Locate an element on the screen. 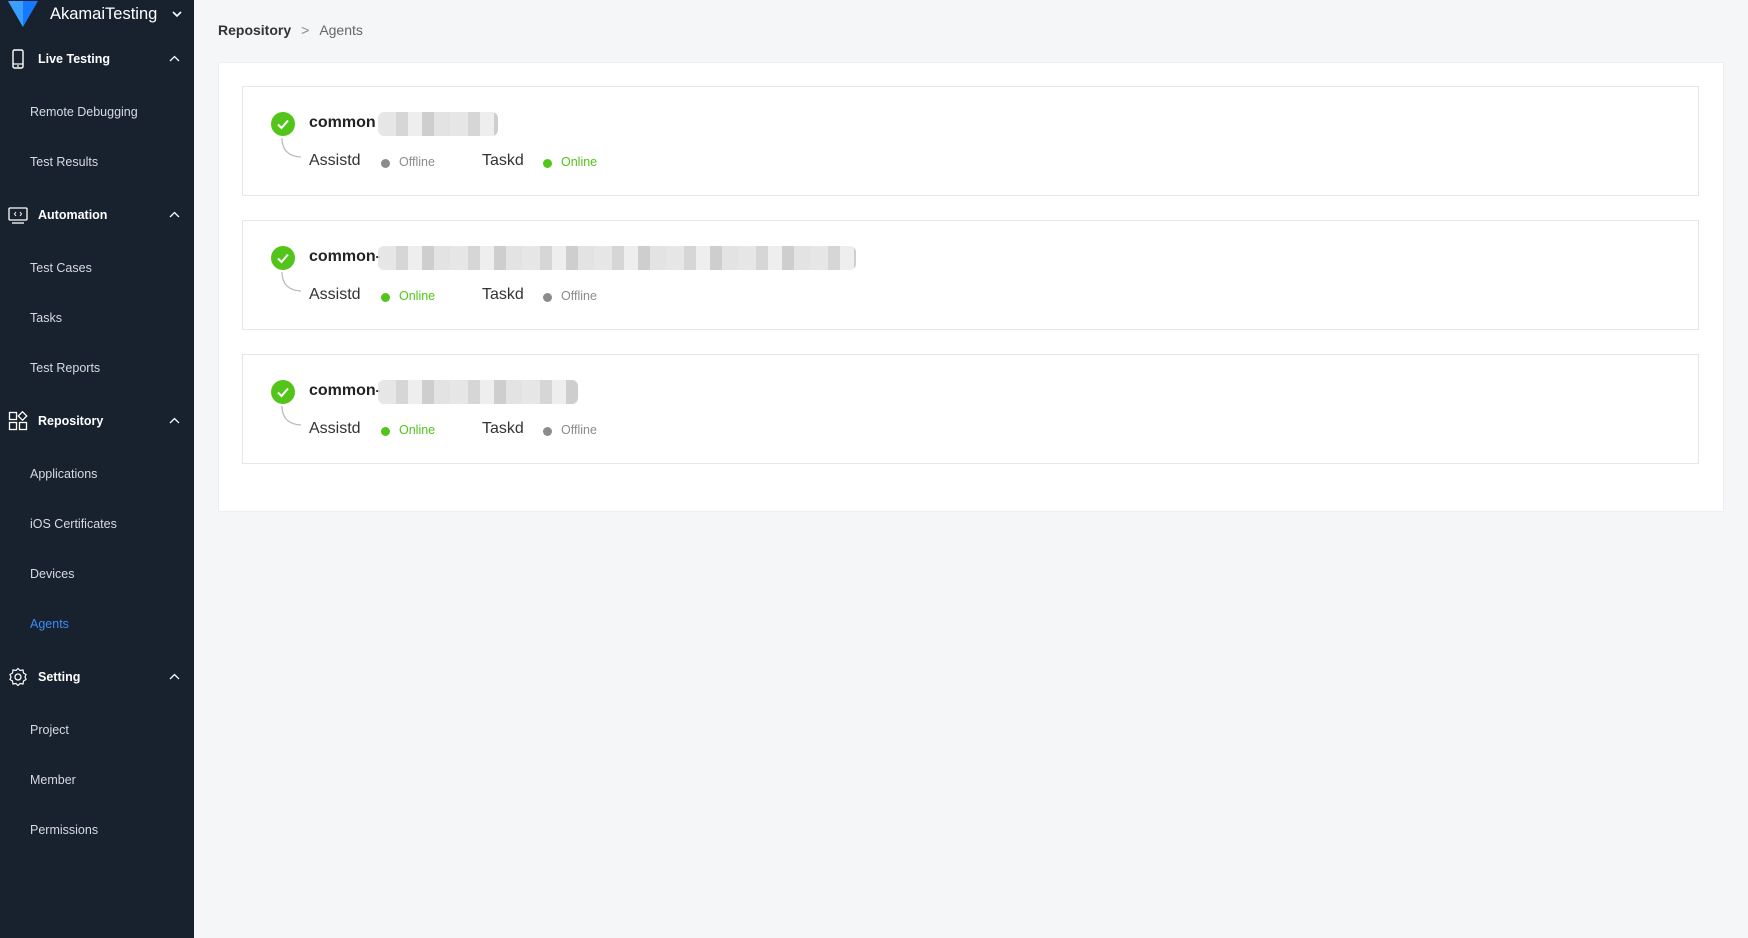 The width and height of the screenshot is (1748, 938). logo-icon is located at coordinates (23, 14).